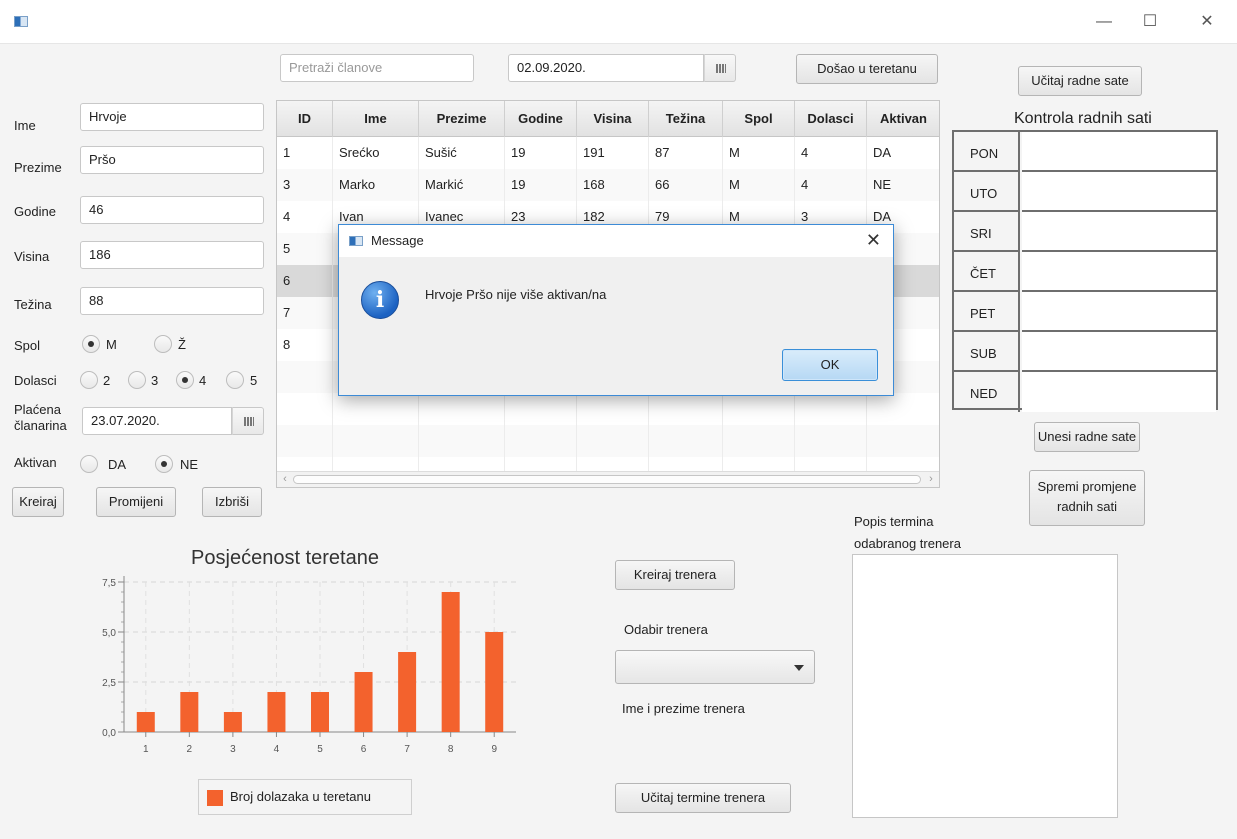  What do you see at coordinates (136, 502) in the screenshot?
I see `promijeni-button: Promijeni` at bounding box center [136, 502].